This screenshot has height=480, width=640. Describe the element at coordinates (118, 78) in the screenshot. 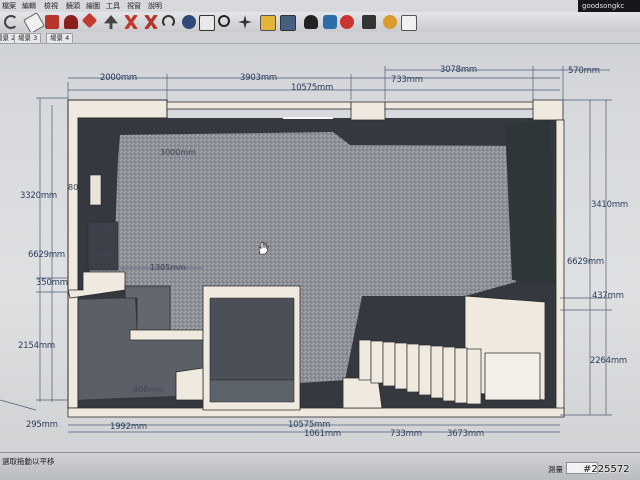

I see `dim-top-1: 2000mm` at that location.